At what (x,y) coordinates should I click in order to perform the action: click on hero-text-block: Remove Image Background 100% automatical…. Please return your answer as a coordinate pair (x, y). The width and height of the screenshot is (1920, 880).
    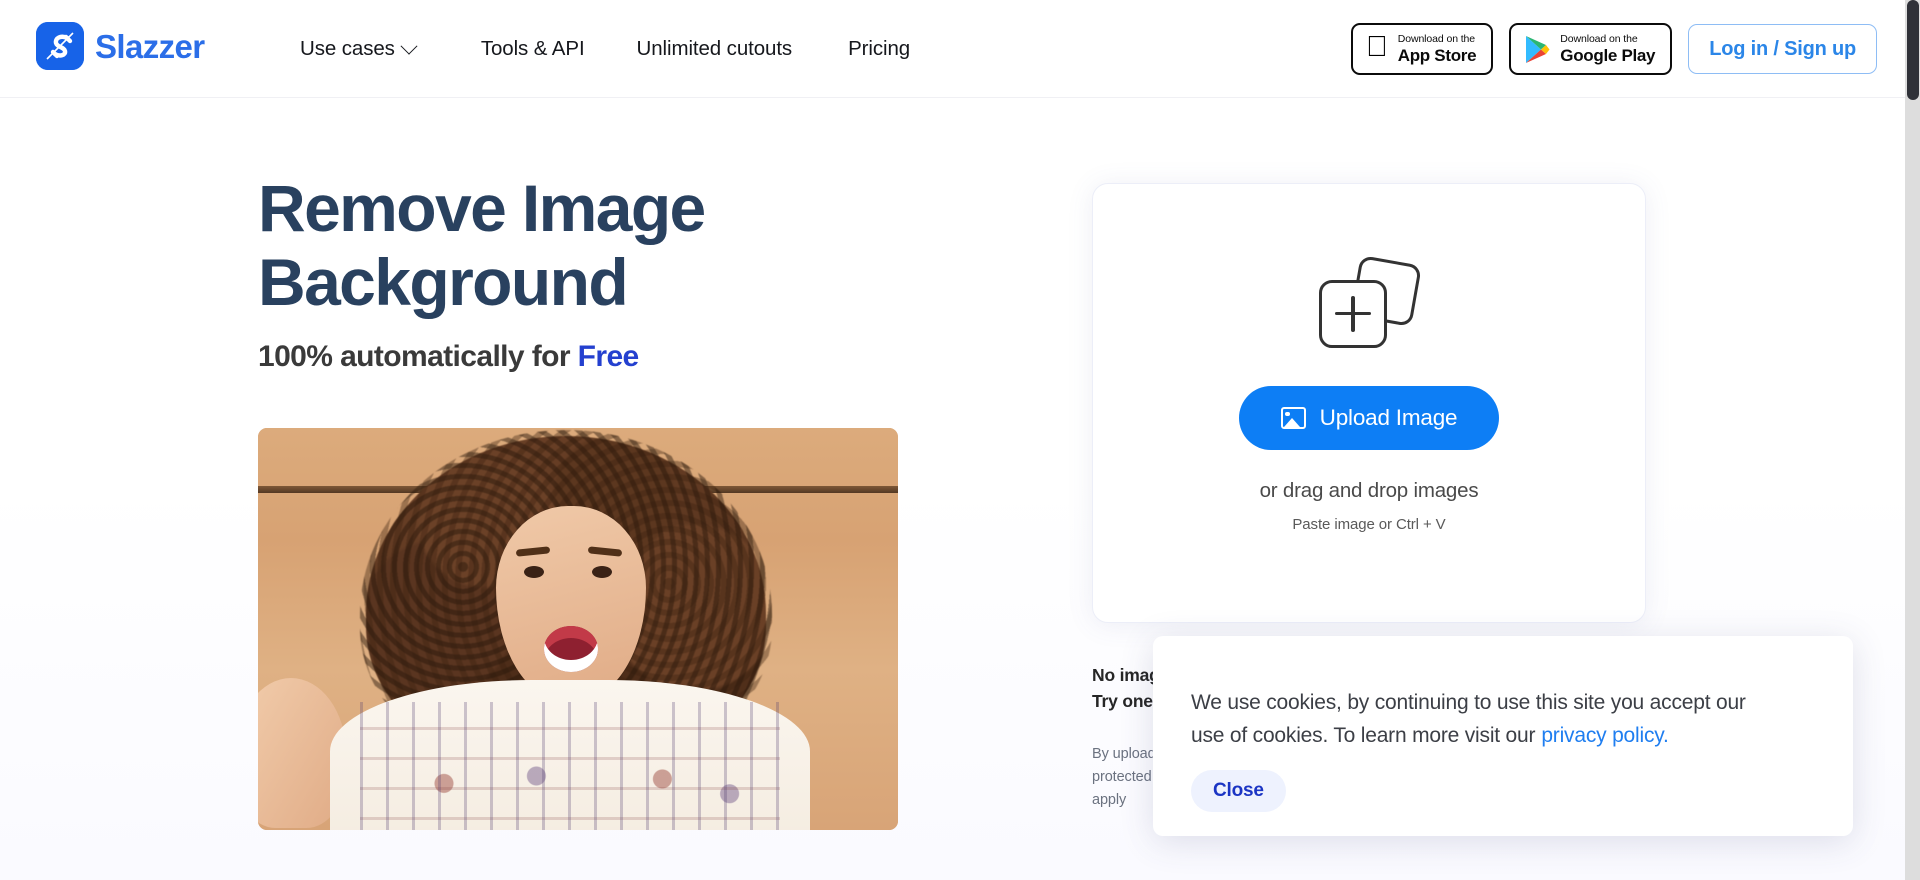
    Looking at the image, I should click on (608, 272).